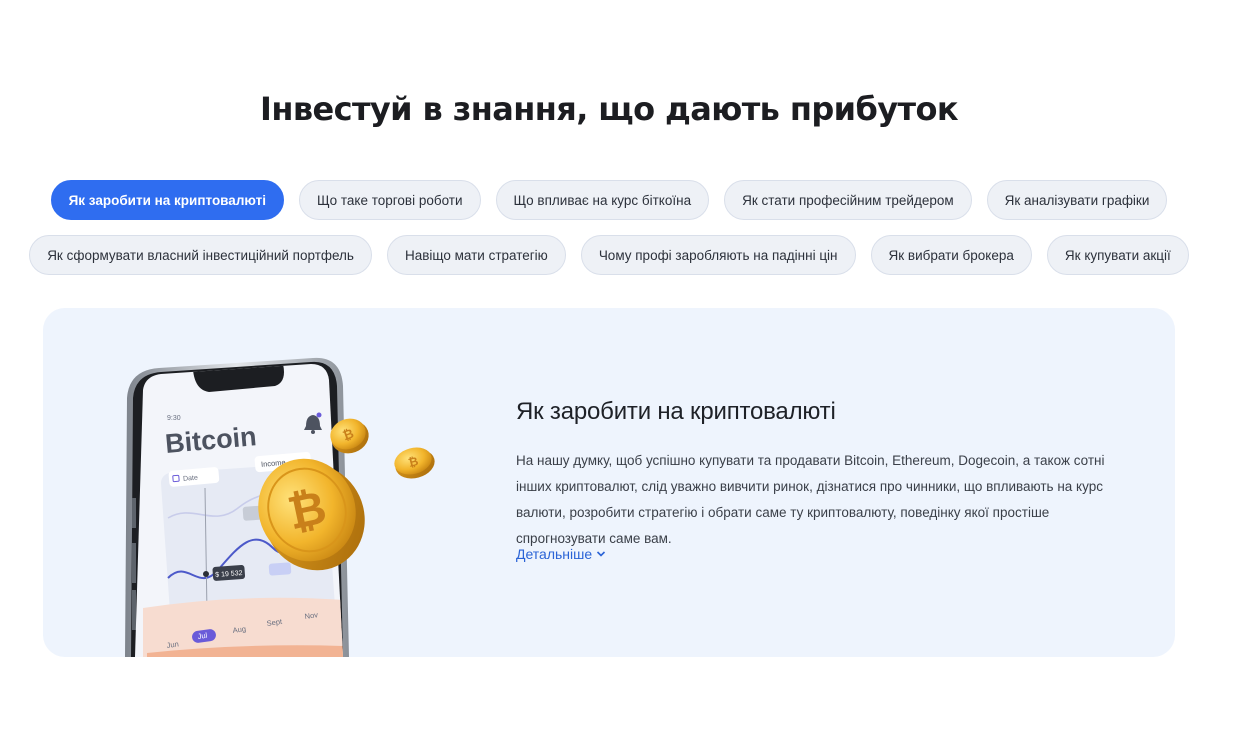 Image resolution: width=1250 pixels, height=737 pixels. What do you see at coordinates (190, 479) in the screenshot?
I see `phone-date-label: Date` at bounding box center [190, 479].